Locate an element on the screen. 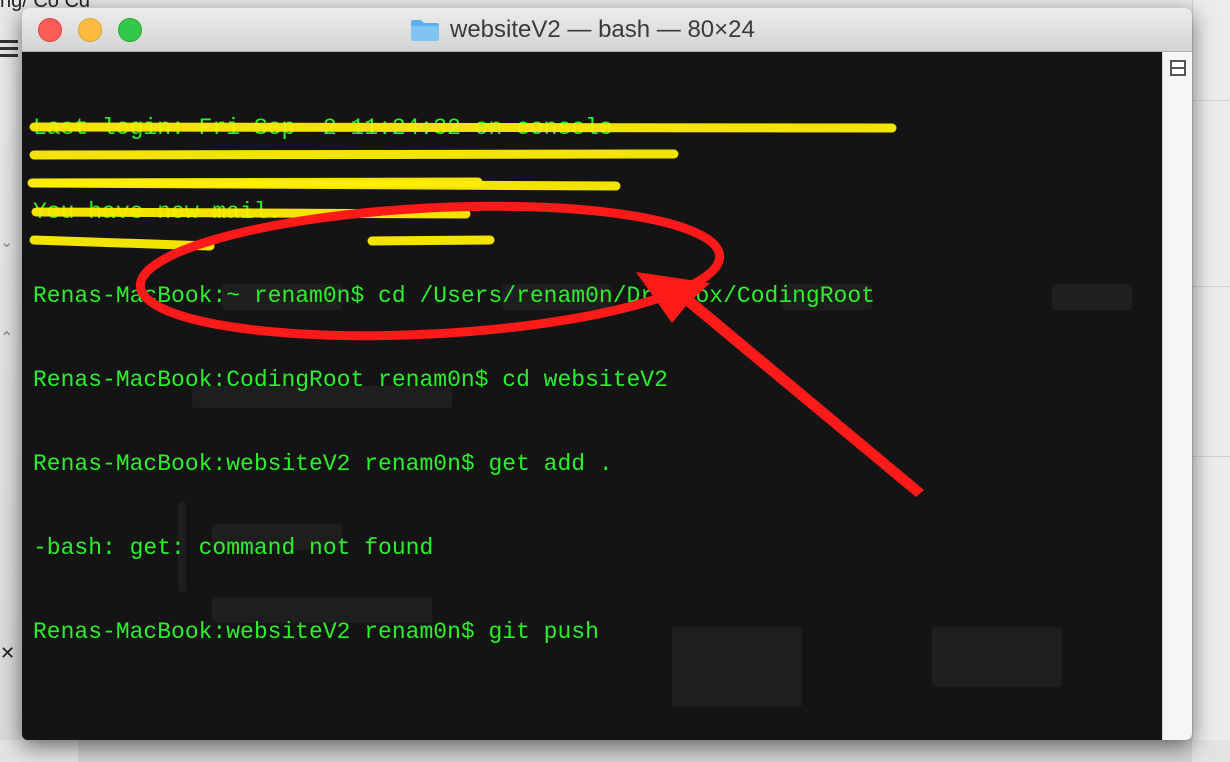 Image resolution: width=1230 pixels, height=762 pixels. background-bottom-strip is located at coordinates (635, 751).